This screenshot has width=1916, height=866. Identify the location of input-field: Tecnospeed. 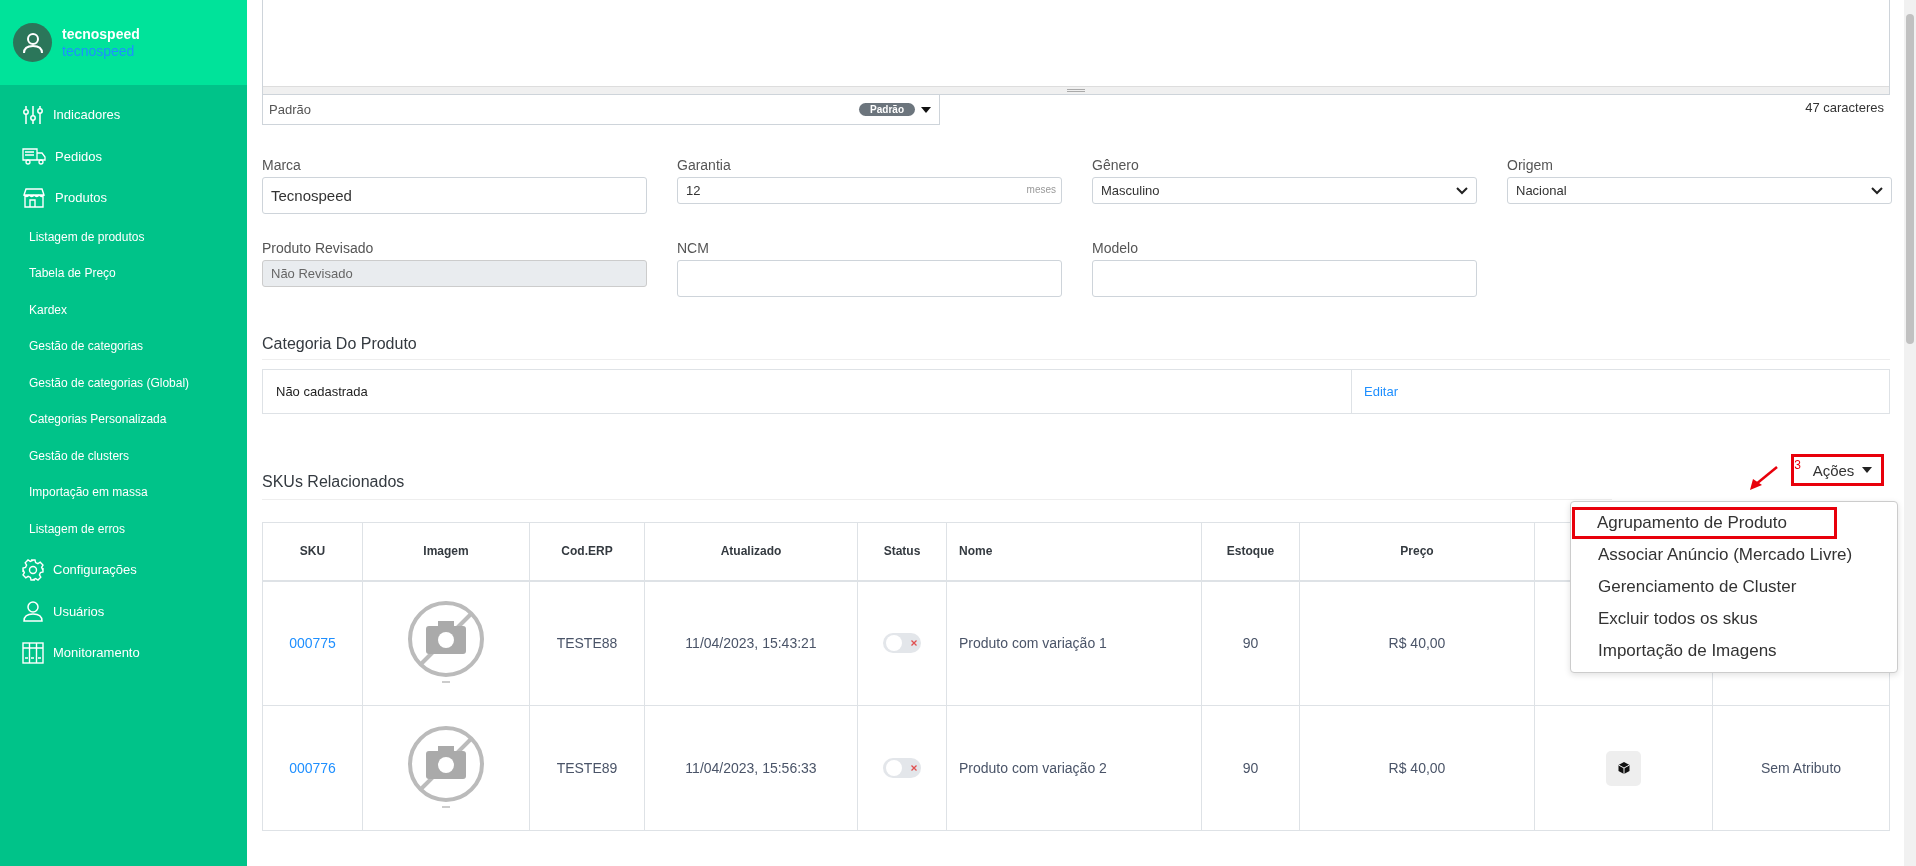
(454, 195).